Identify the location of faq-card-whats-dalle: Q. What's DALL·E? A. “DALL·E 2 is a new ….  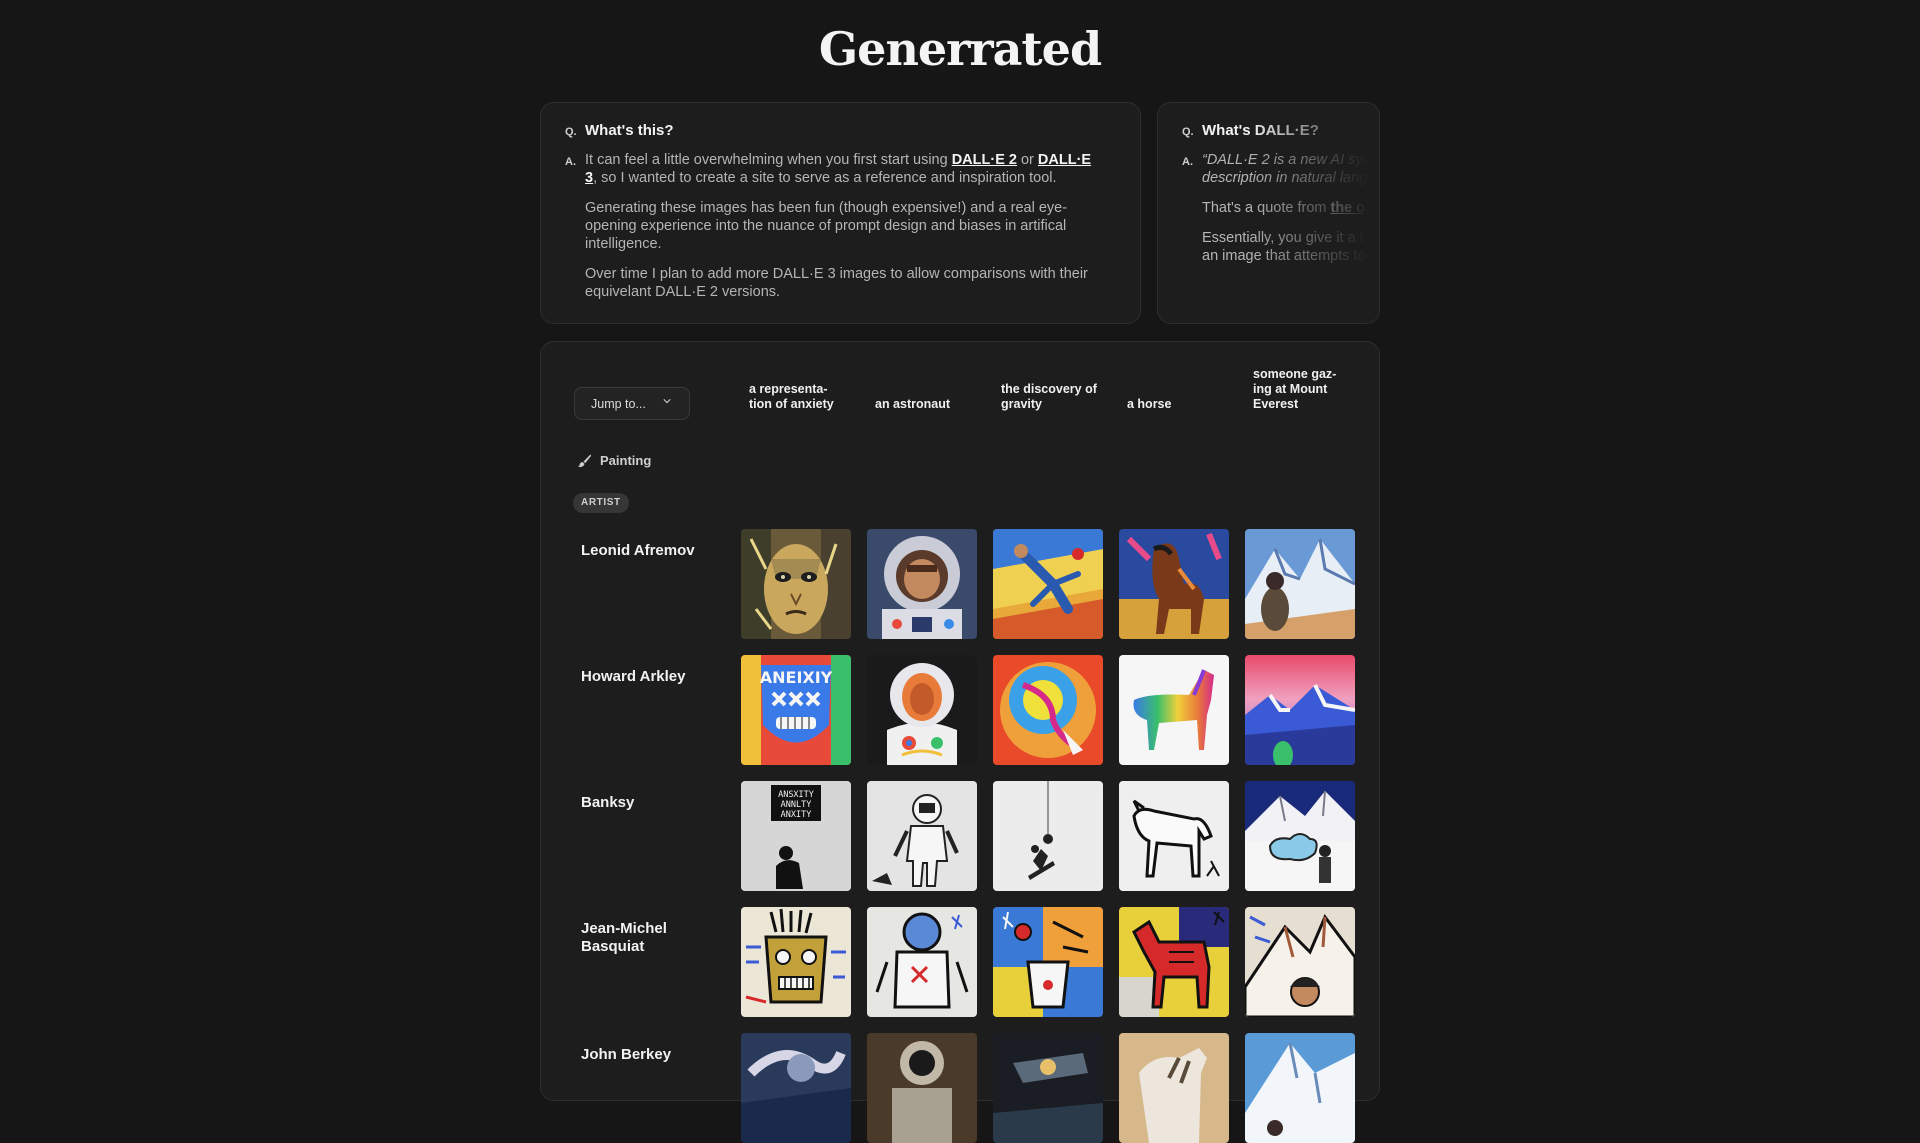
(1268, 213).